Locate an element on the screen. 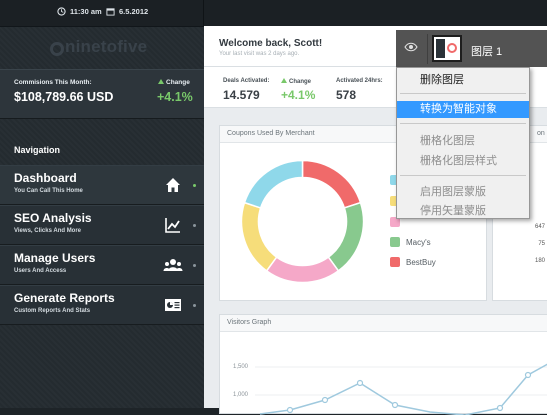 This screenshot has width=547, height=415. nav-item-subtitle: Users And Access is located at coordinates (40, 271).